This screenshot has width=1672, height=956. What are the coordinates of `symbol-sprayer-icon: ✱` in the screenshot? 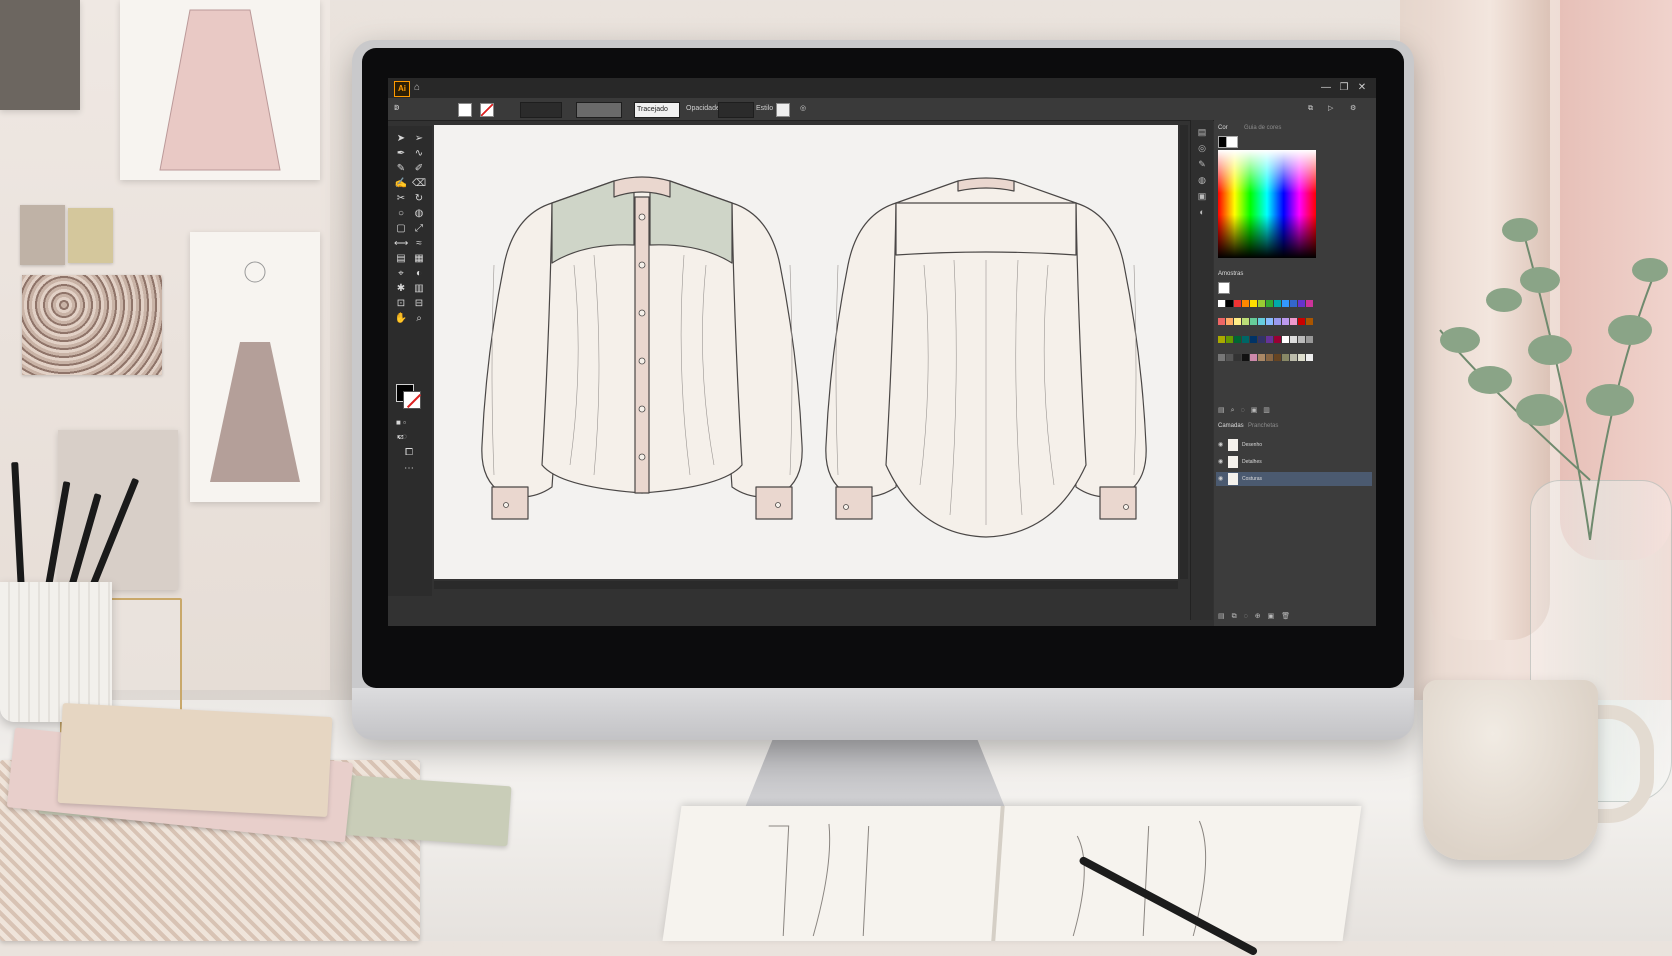 It's located at (401, 289).